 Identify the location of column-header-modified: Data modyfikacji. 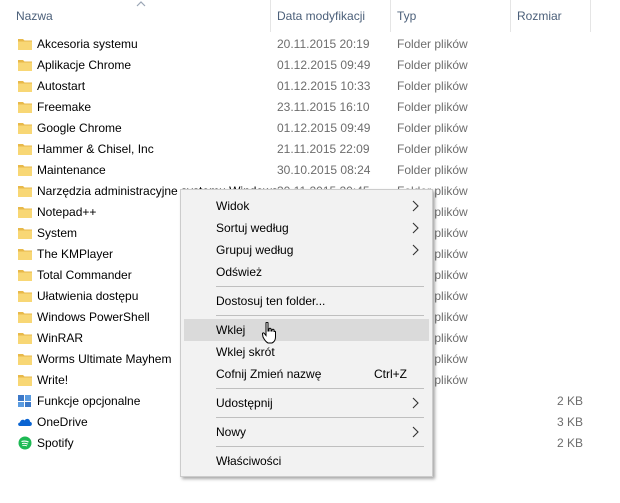
(331, 16).